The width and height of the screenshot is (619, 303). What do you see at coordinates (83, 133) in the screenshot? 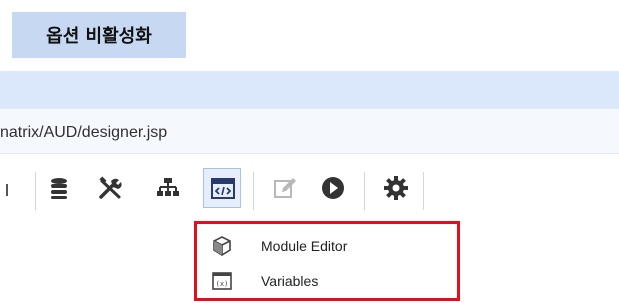
I see `address-url: natrix/AUD/designer.jsp` at bounding box center [83, 133].